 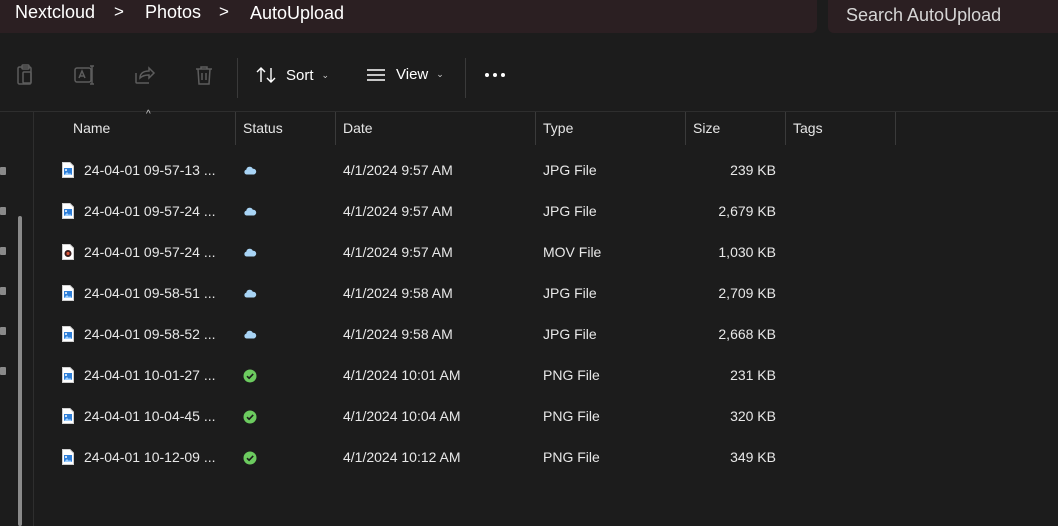 What do you see at coordinates (753, 375) in the screenshot?
I see `file-size: 231 KB` at bounding box center [753, 375].